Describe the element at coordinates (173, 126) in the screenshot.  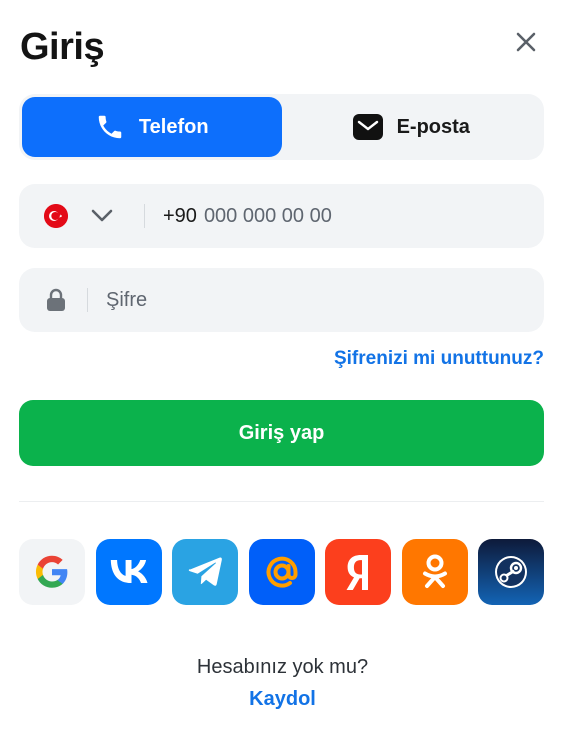
I see `tab-phone-label: Telefon` at that location.